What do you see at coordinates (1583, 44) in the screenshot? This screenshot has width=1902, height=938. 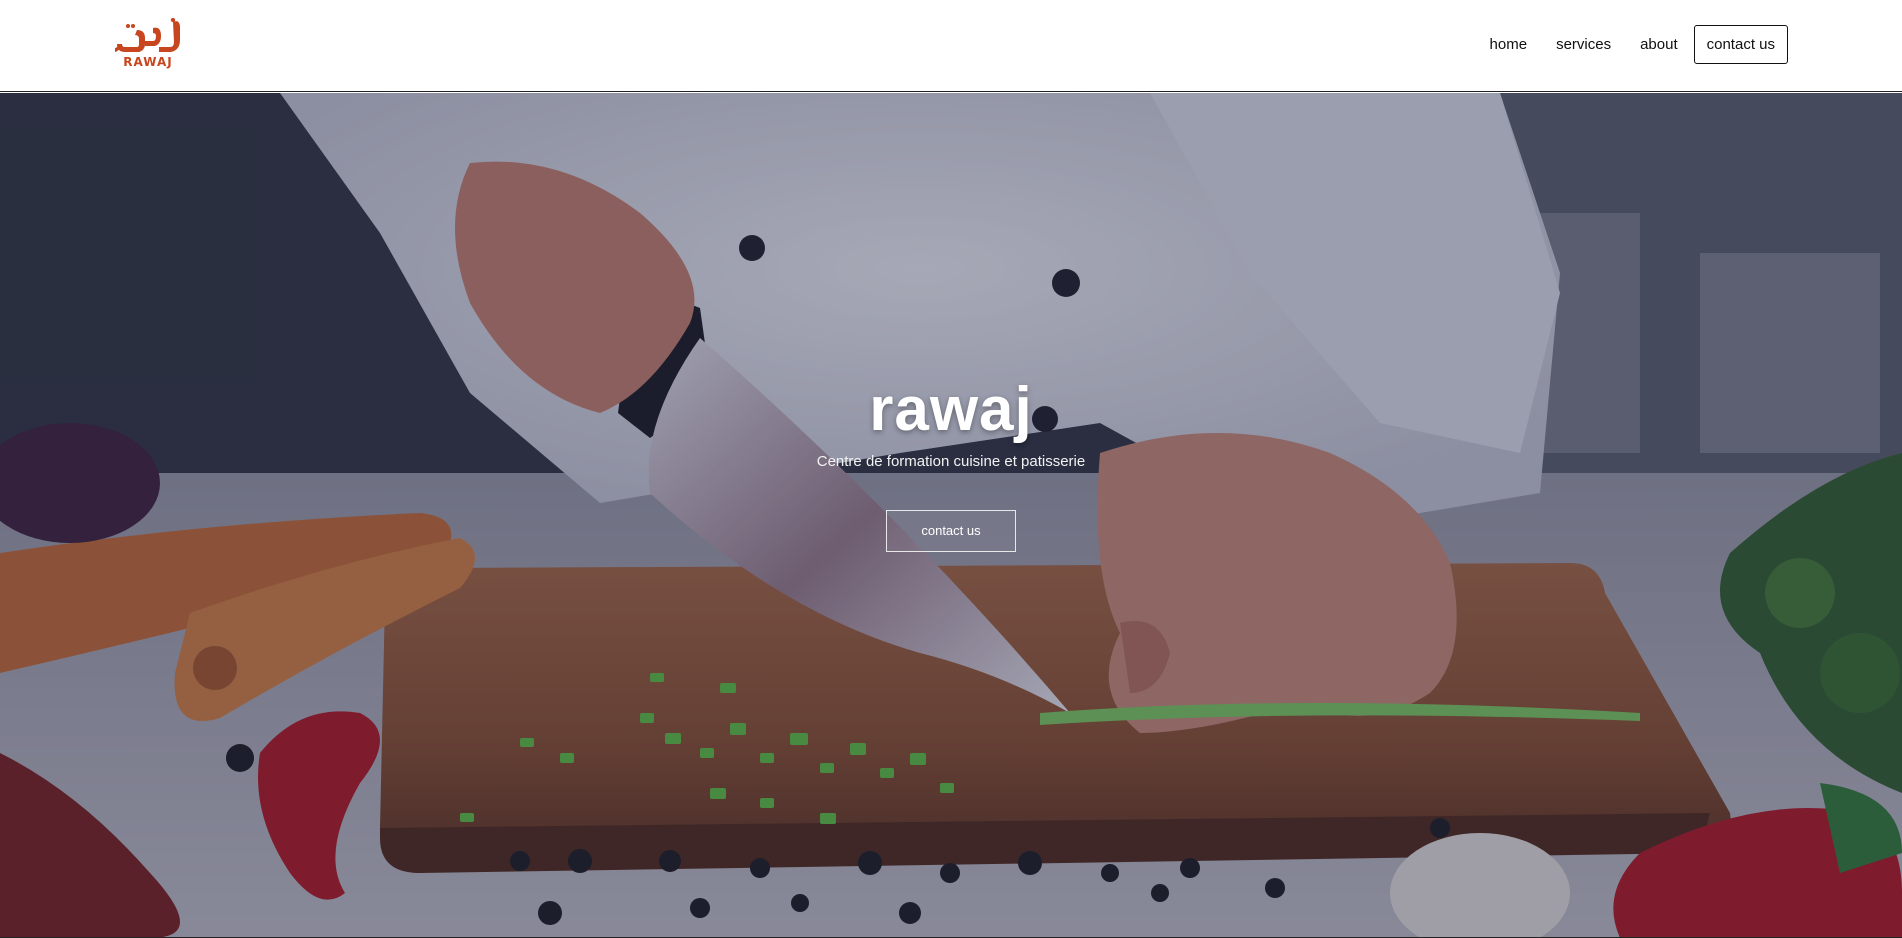 I see `nav-services-link: services` at bounding box center [1583, 44].